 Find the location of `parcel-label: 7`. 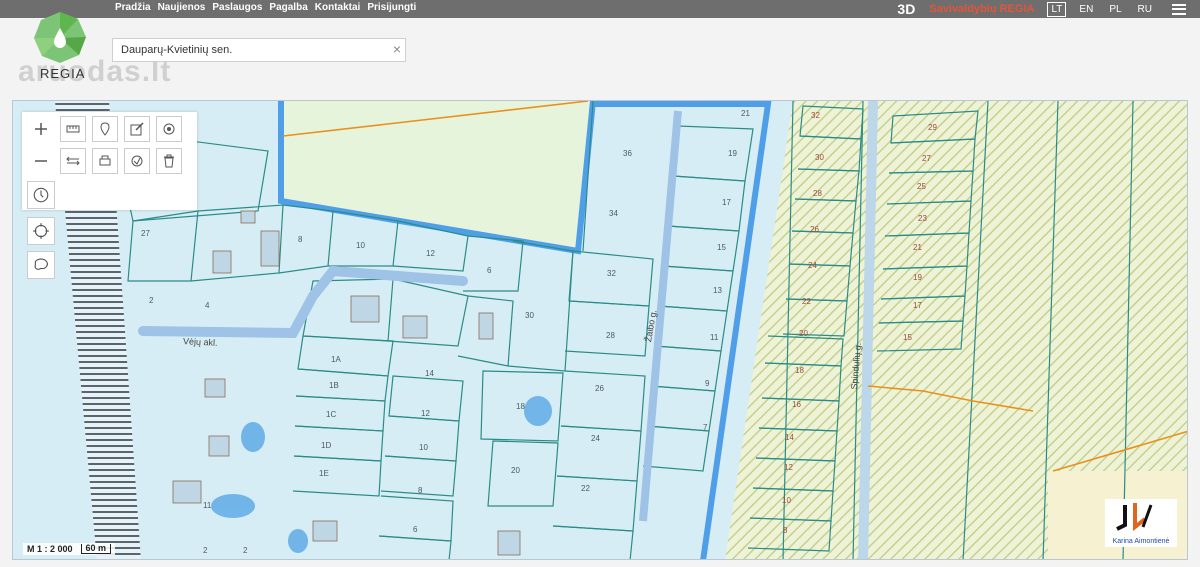

parcel-label: 7 is located at coordinates (705, 427).